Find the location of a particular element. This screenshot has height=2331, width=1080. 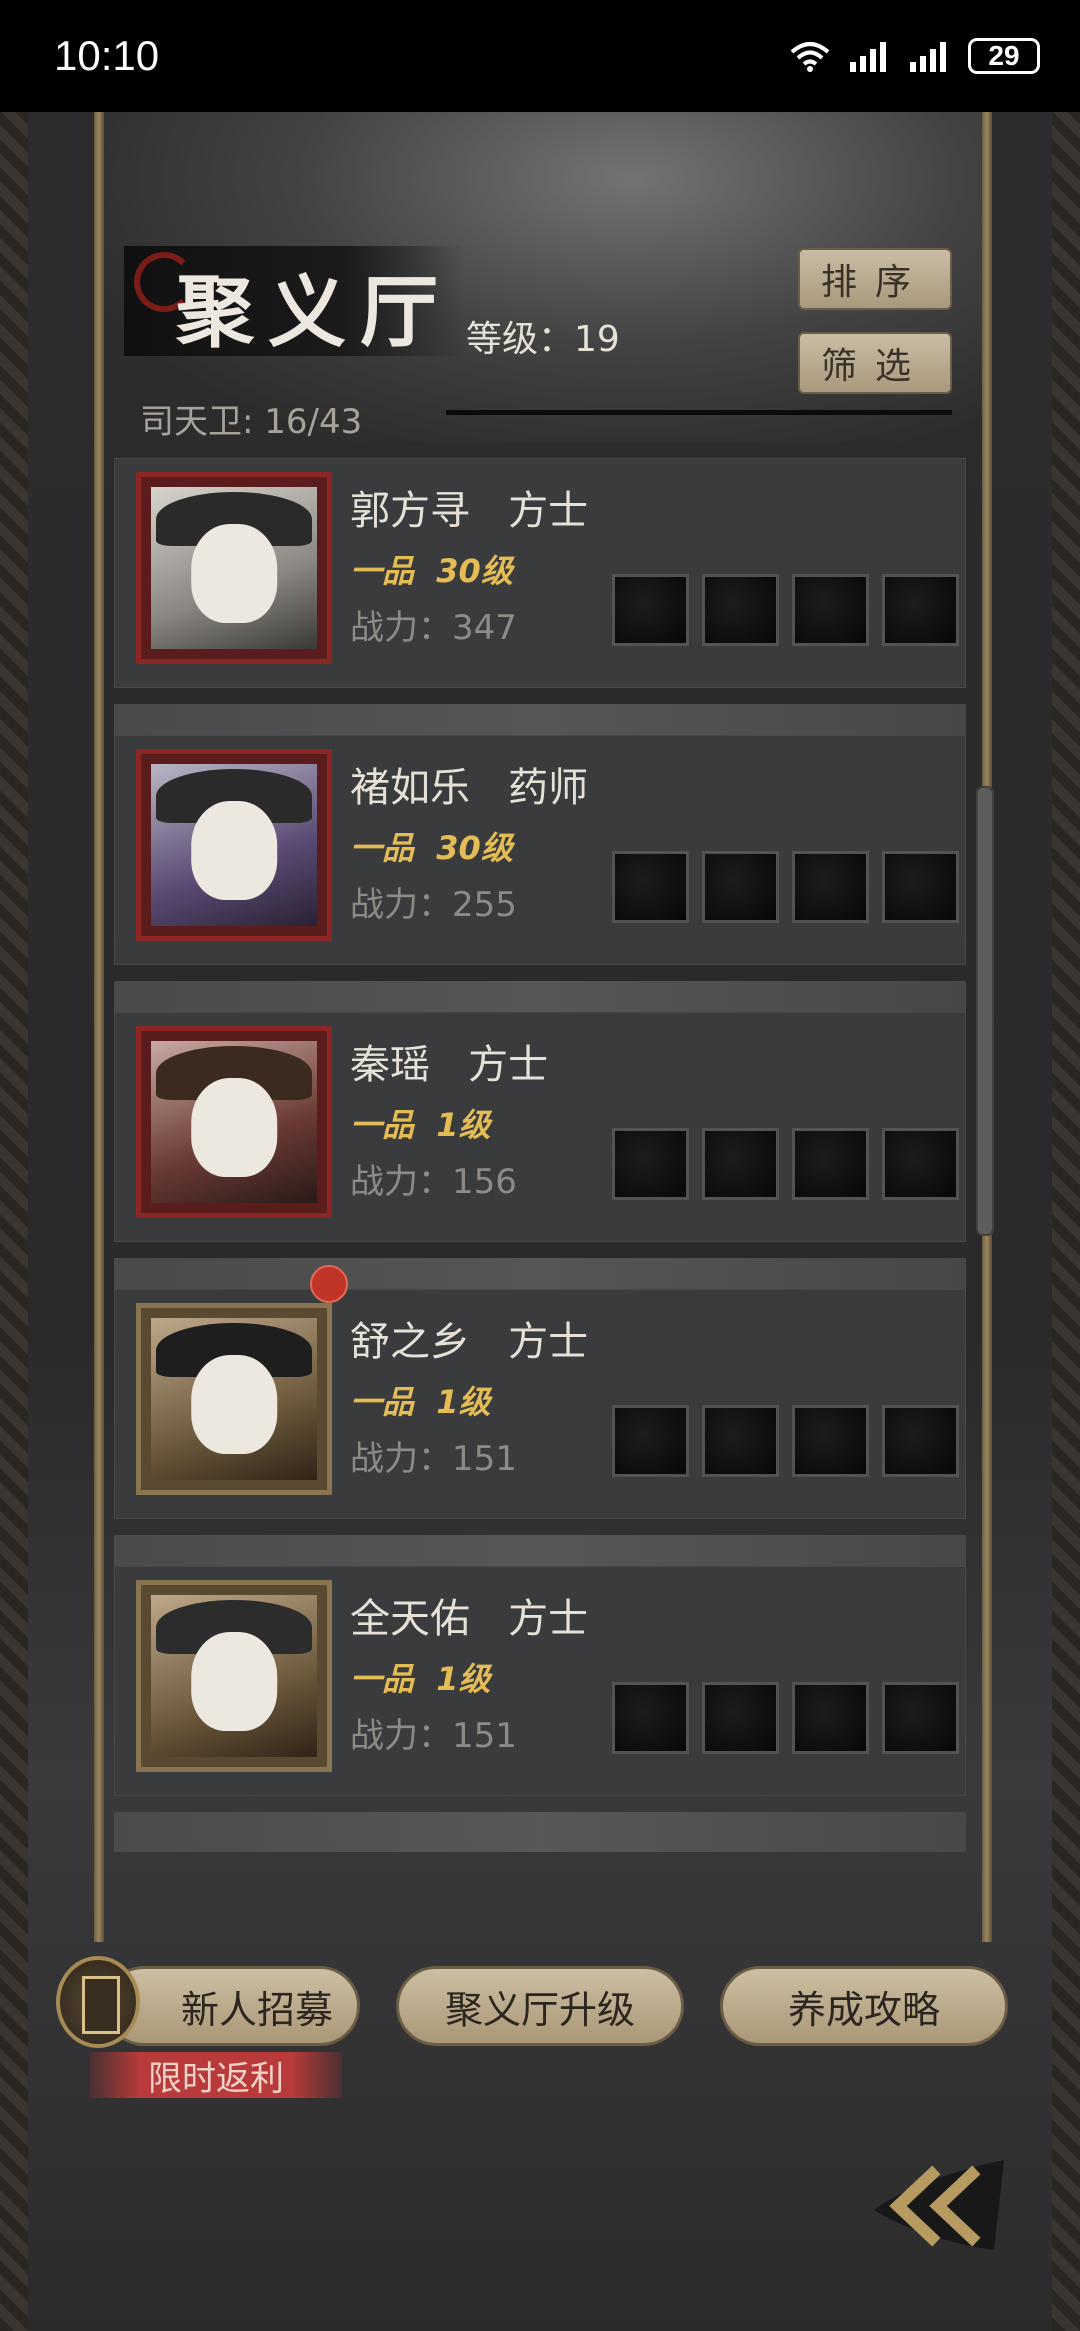

member-name: 褚如乐 药师 is located at coordinates (469, 788).